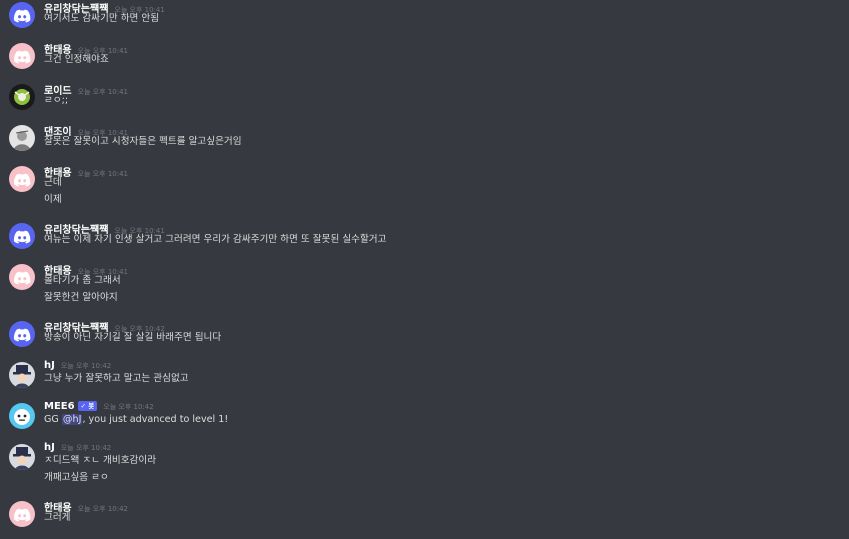 This screenshot has width=849, height=539. Describe the element at coordinates (100, 460) in the screenshot. I see `message-text: ㅈ디드왝 ㅈㄴ 개비호감이라` at that location.